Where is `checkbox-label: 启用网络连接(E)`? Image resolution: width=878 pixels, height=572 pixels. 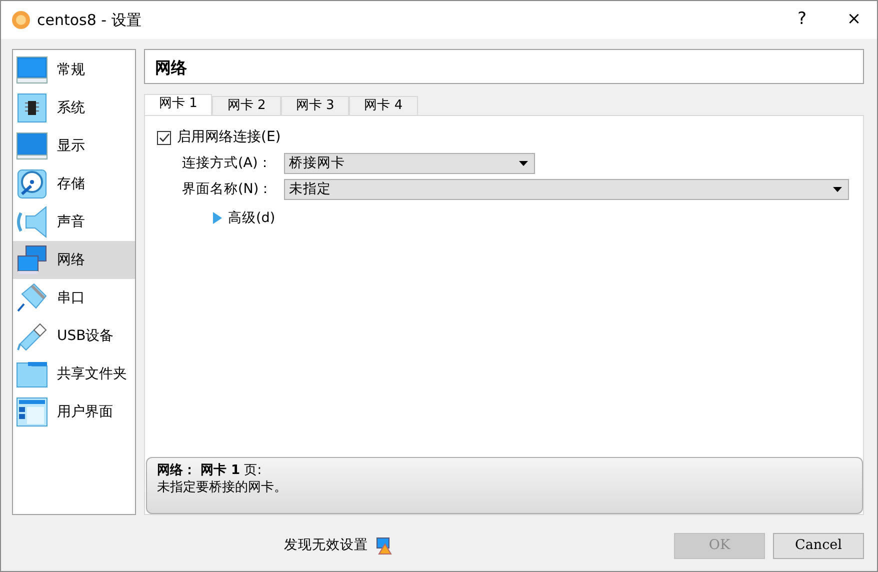 checkbox-label: 启用网络连接(E) is located at coordinates (229, 137).